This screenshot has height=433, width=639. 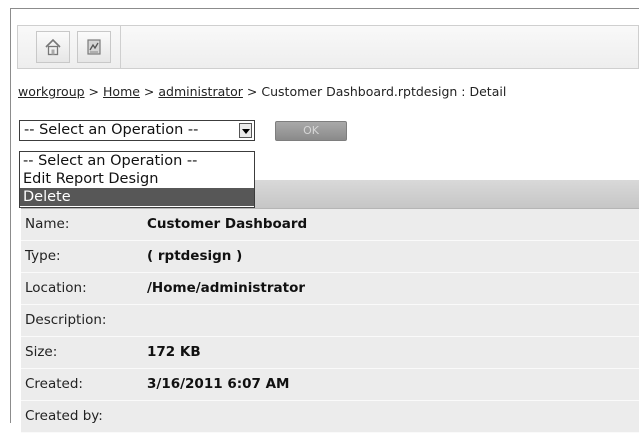 I want to click on detail-value: /Home/administrator, so click(x=226, y=288).